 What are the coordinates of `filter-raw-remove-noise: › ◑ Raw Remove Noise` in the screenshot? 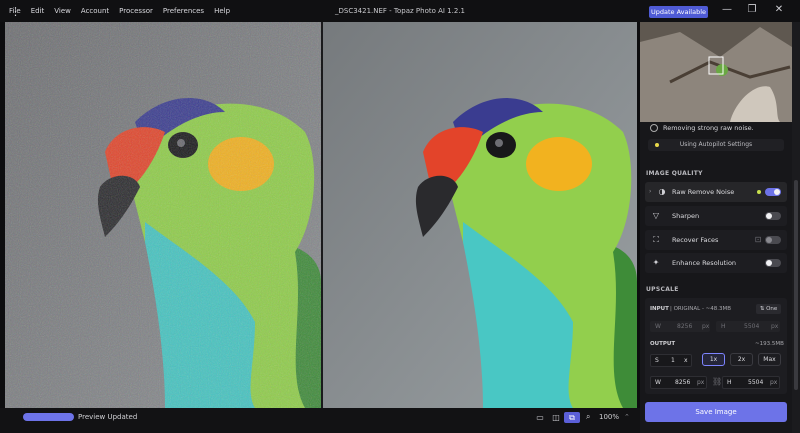 It's located at (716, 192).